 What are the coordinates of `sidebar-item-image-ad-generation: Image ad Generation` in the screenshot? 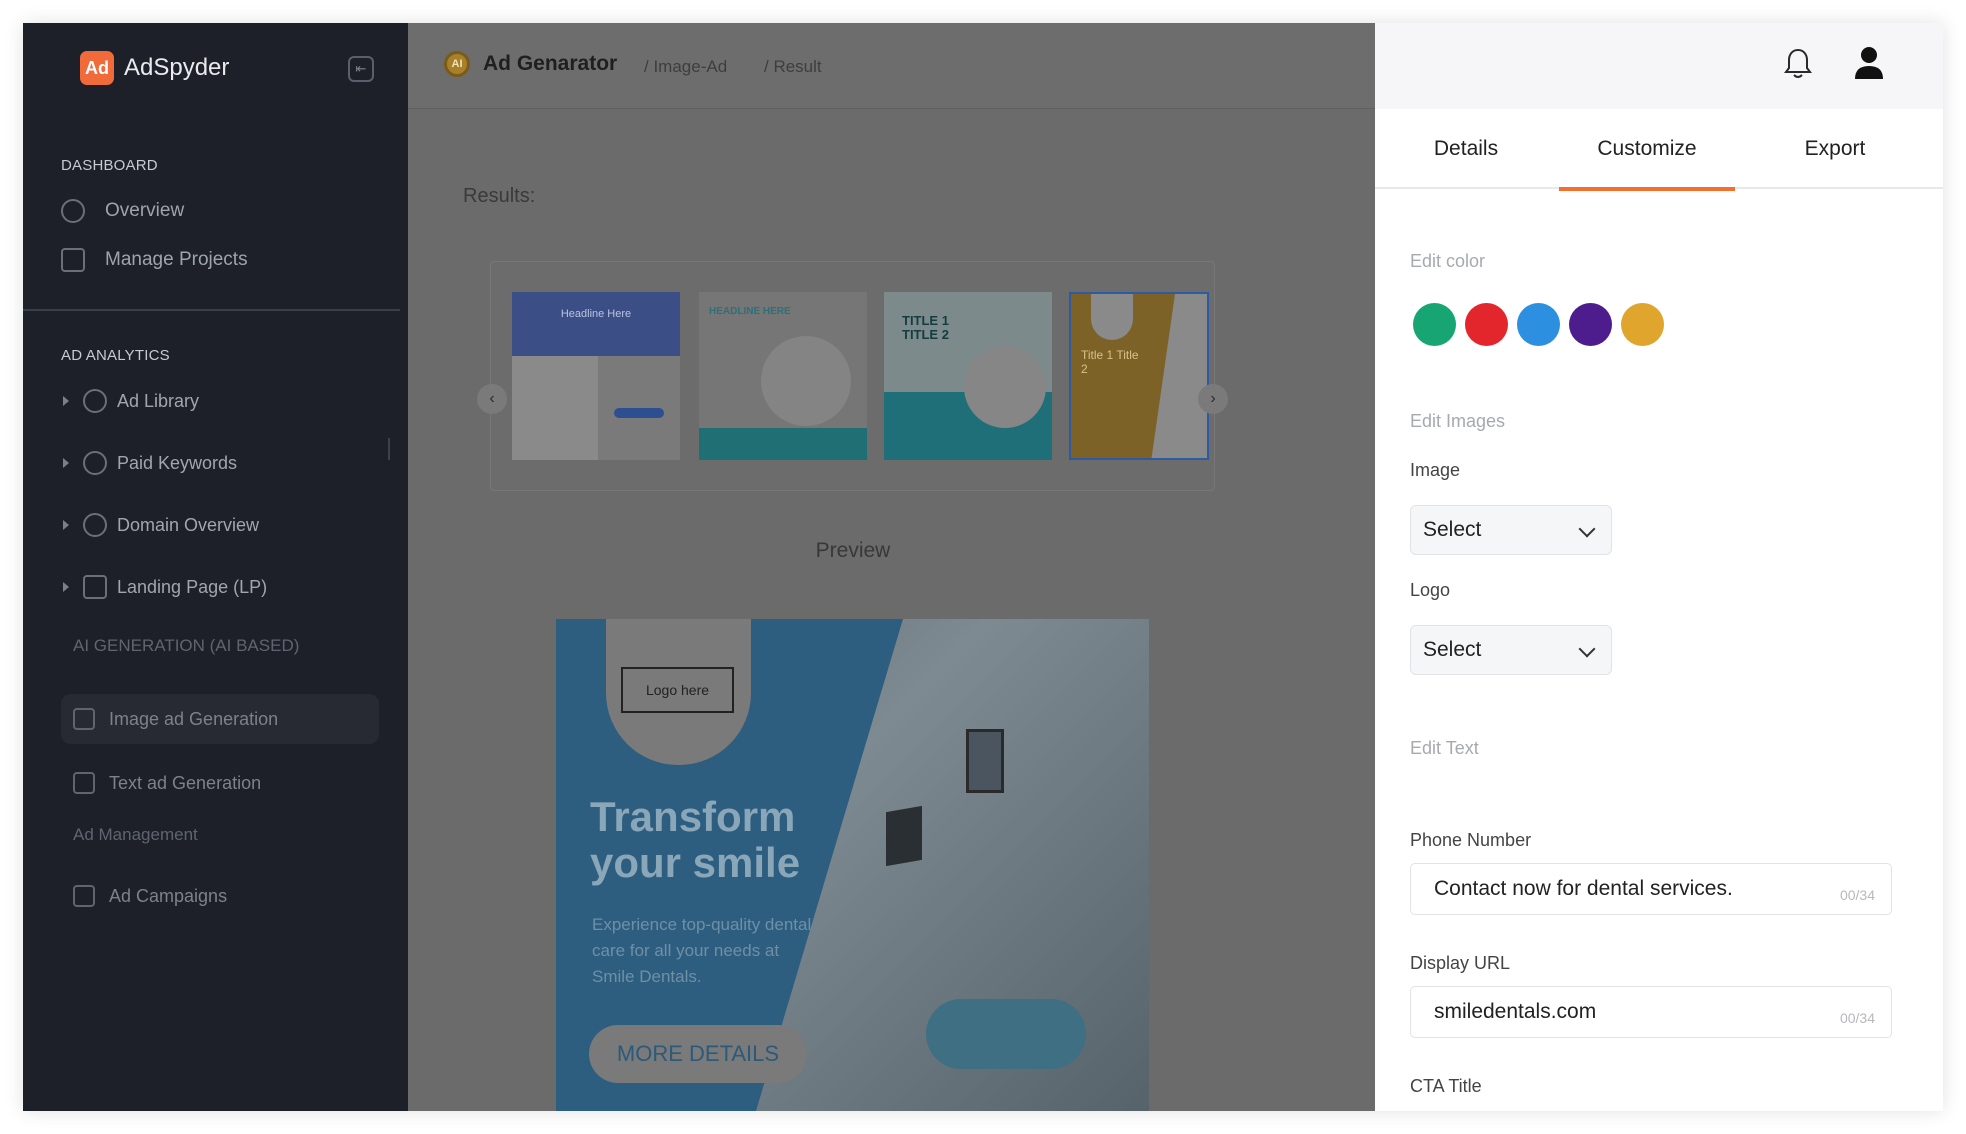 It's located at (220, 719).